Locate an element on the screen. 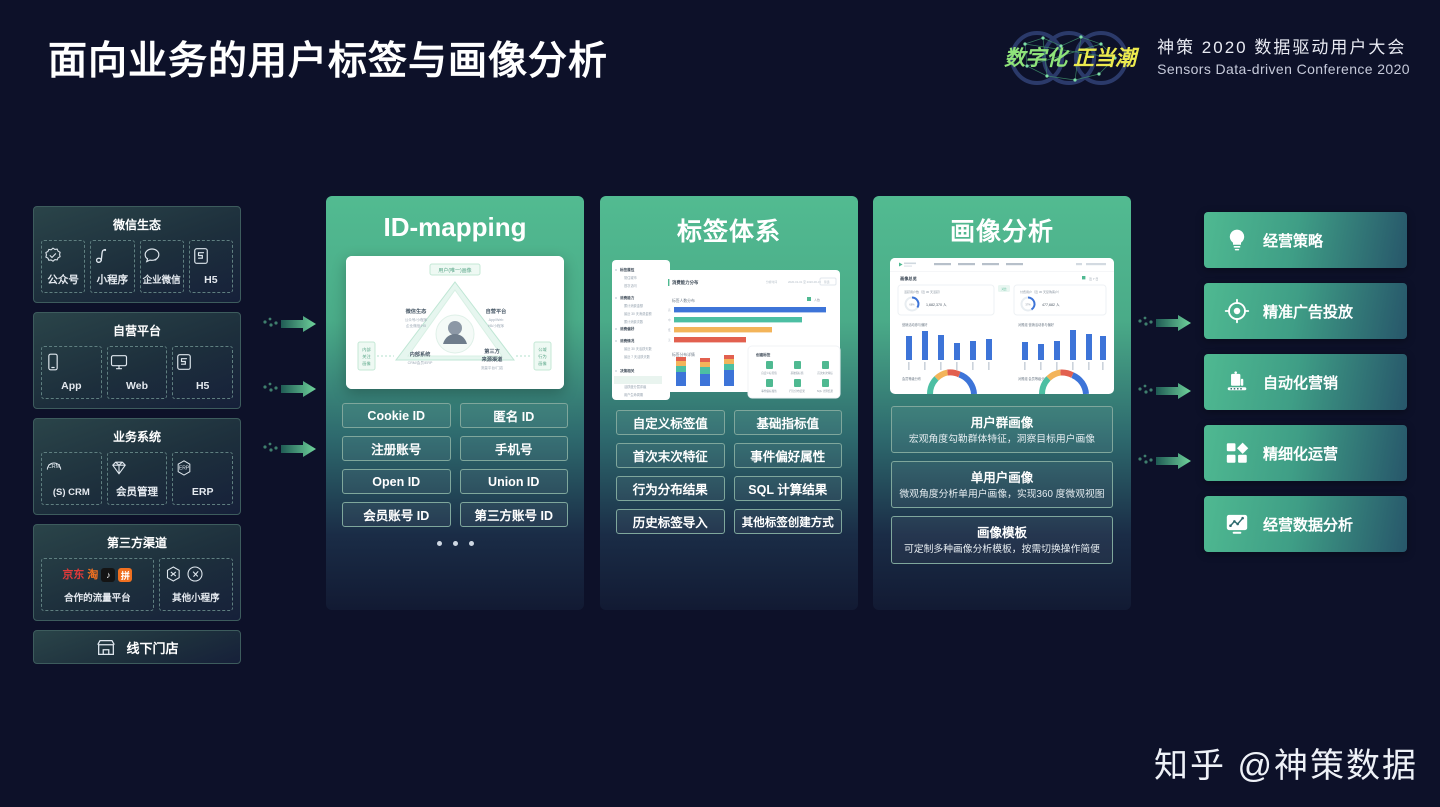  source-row: CRM (S) CRM 会员管理 ERP ERP is located at coordinates (137, 478).